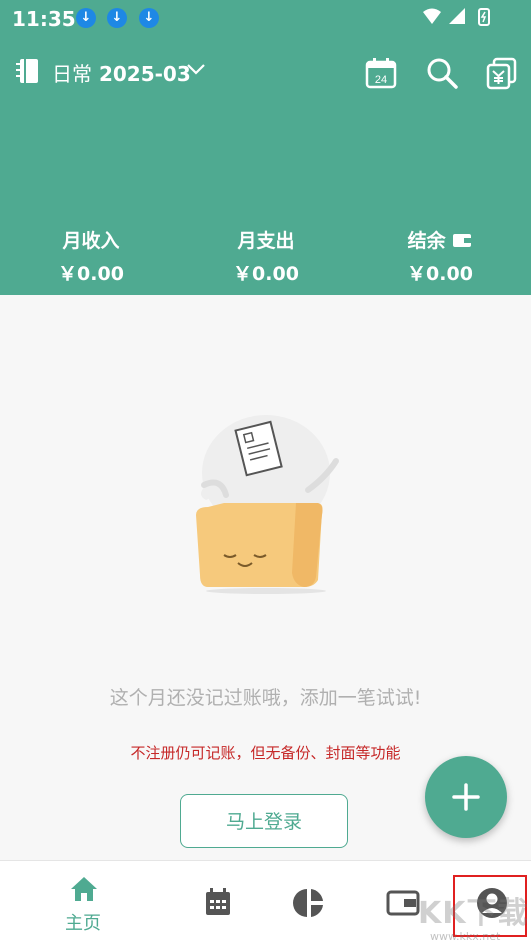  I want to click on chart-pie-icon, so click(308, 903).